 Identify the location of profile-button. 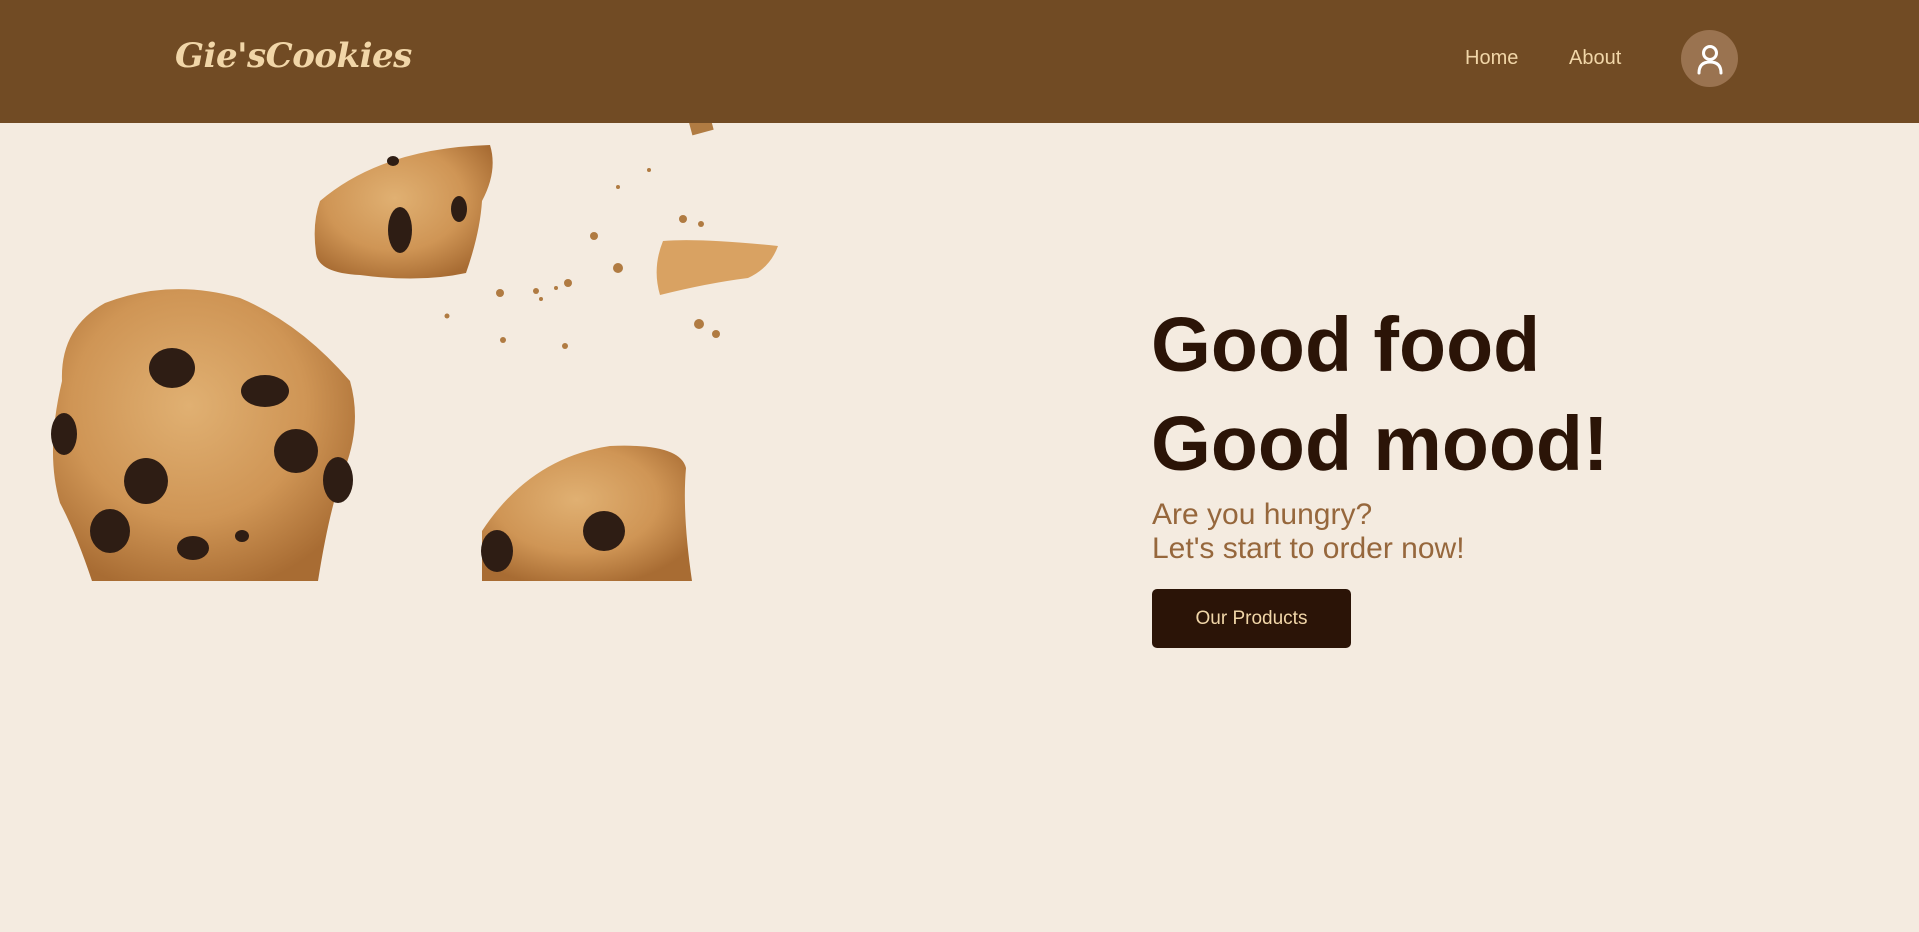
(1709, 58).